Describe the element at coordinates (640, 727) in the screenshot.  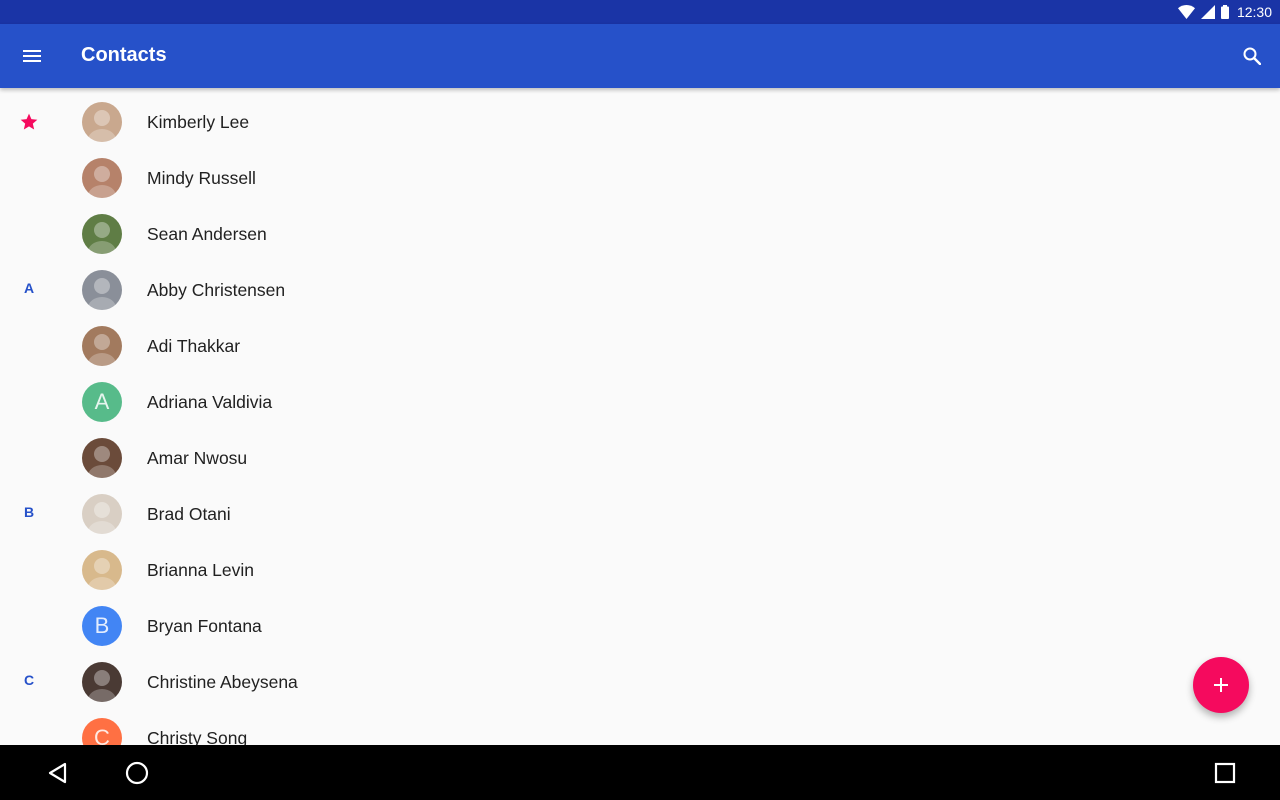
I see `contact-row: C Christy Song` at that location.